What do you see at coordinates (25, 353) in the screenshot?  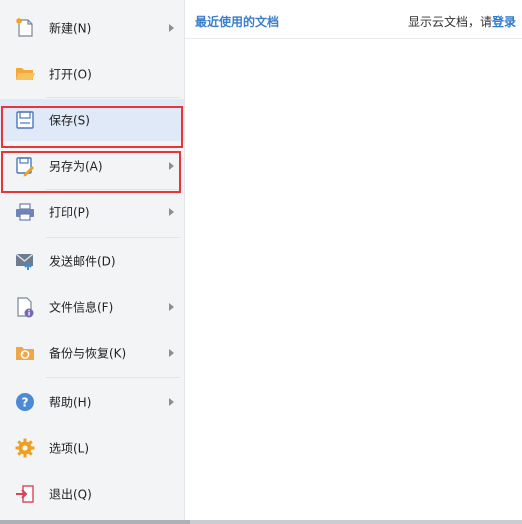 I see `backup-restore-icon` at bounding box center [25, 353].